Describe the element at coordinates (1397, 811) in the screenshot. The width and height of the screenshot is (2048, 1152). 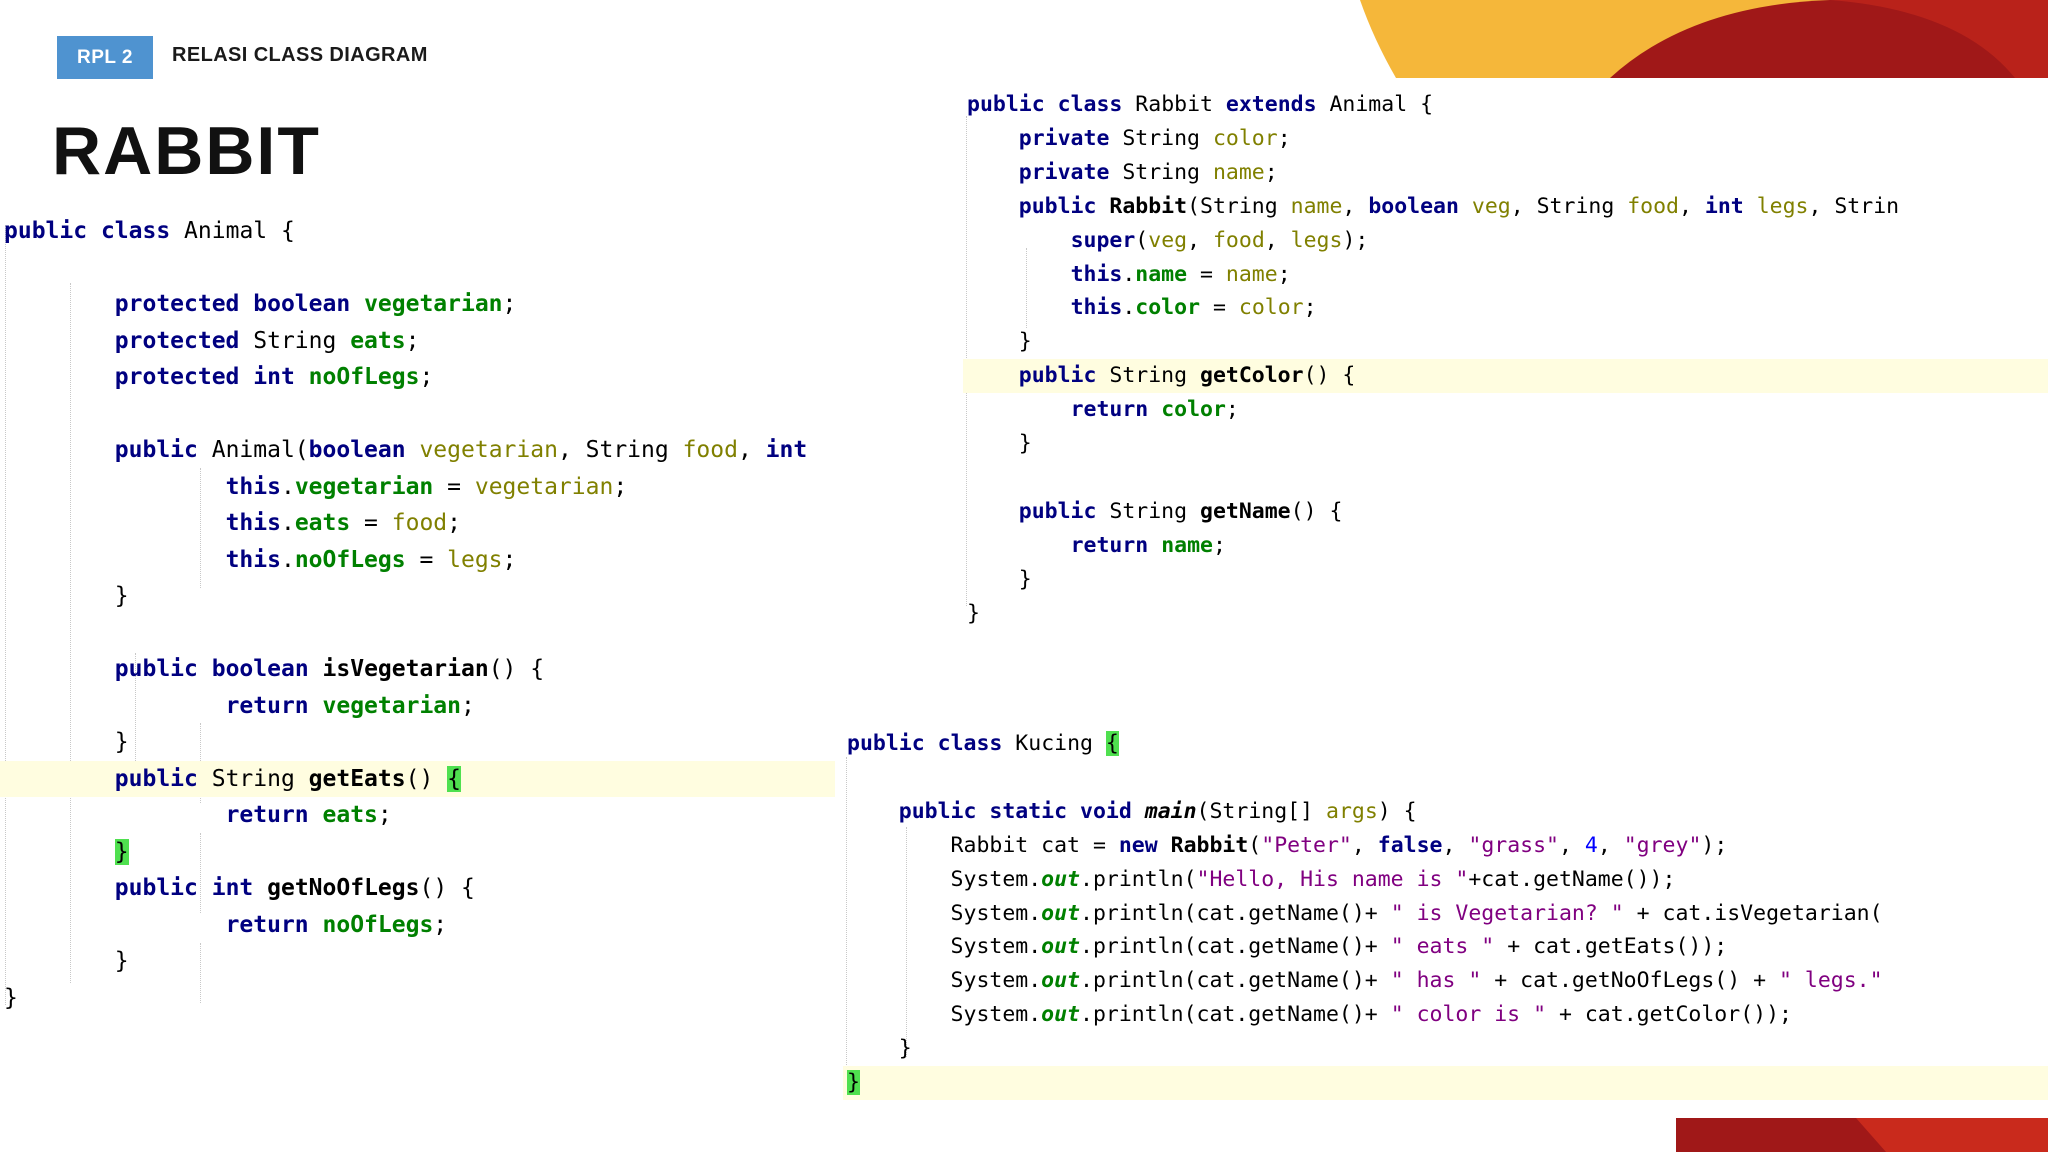
I see `code-token: ) {` at that location.